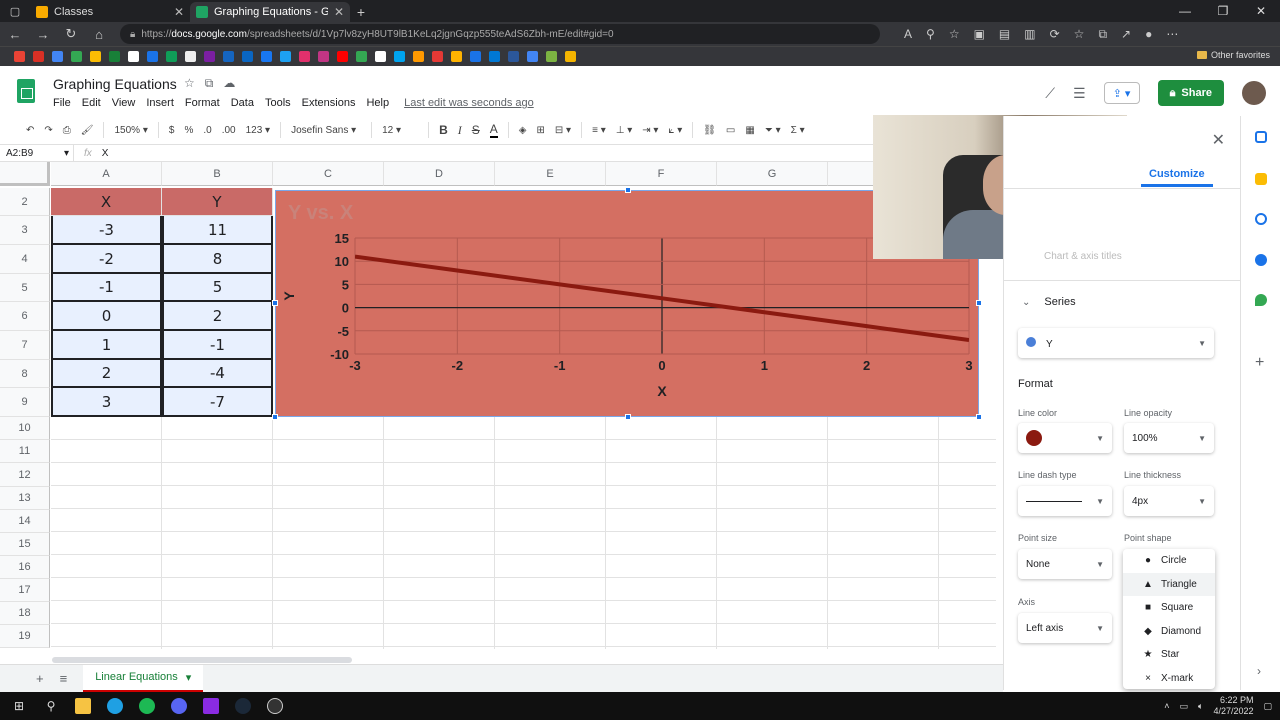 This screenshot has height=720, width=1280. Describe the element at coordinates (105, 153) in the screenshot. I see `formula-input: X` at that location.